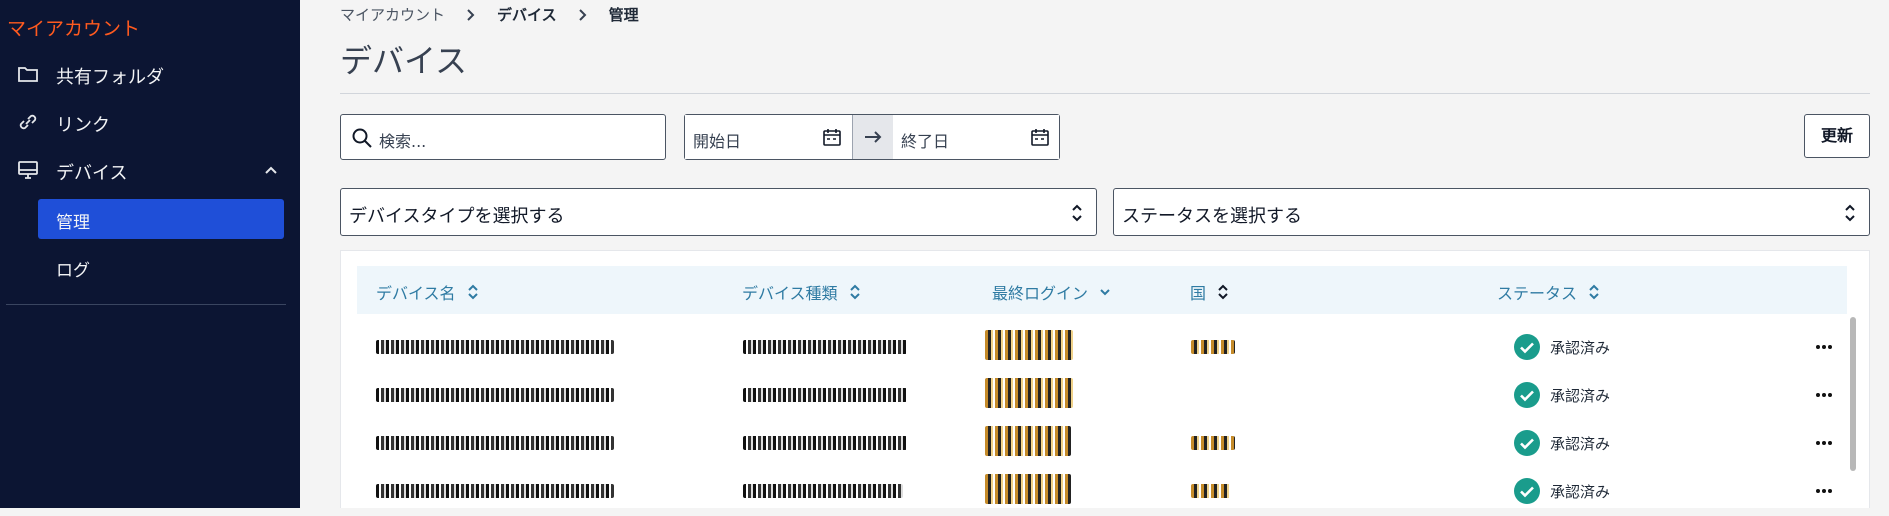  I want to click on column-header-label: 最終ログイン, so click(1040, 293).